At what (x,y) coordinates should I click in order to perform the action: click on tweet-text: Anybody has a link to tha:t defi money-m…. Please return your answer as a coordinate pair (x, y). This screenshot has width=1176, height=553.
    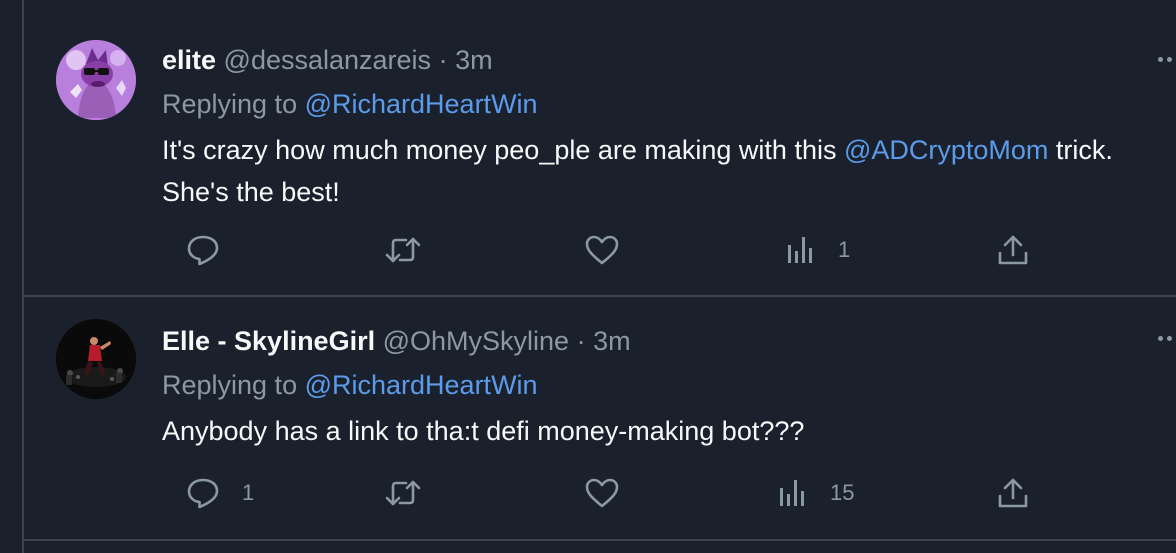
    Looking at the image, I should click on (483, 431).